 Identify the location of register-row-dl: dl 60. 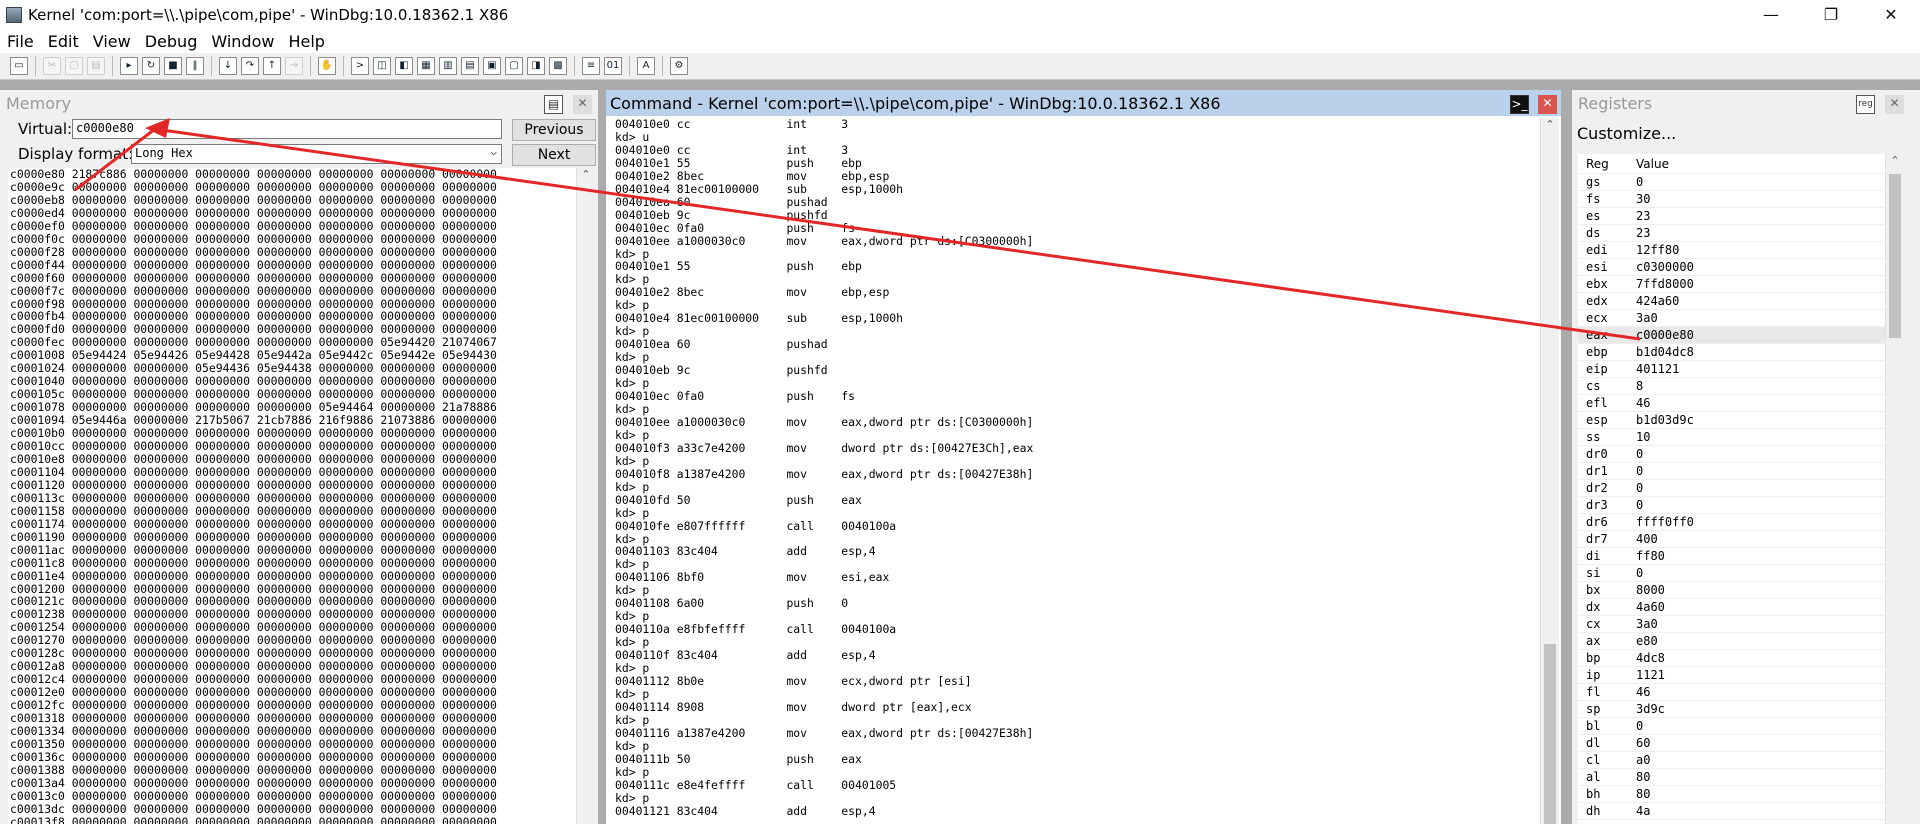
(1741, 743).